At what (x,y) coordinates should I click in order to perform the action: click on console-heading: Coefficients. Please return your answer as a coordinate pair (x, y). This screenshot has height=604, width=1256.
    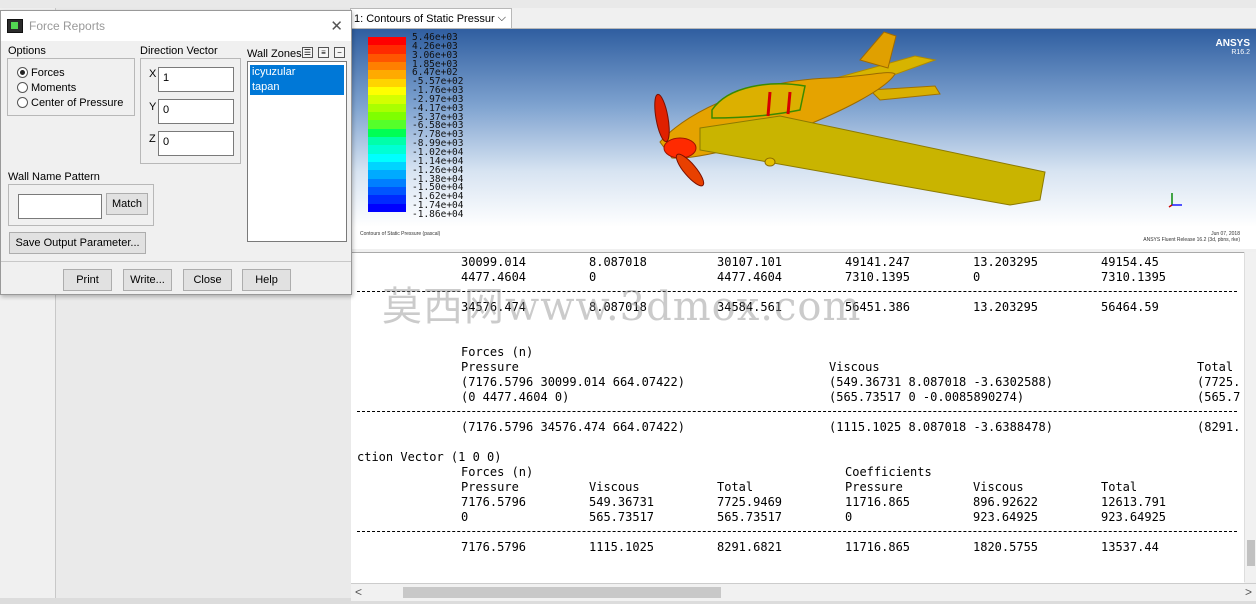
    Looking at the image, I should click on (888, 472).